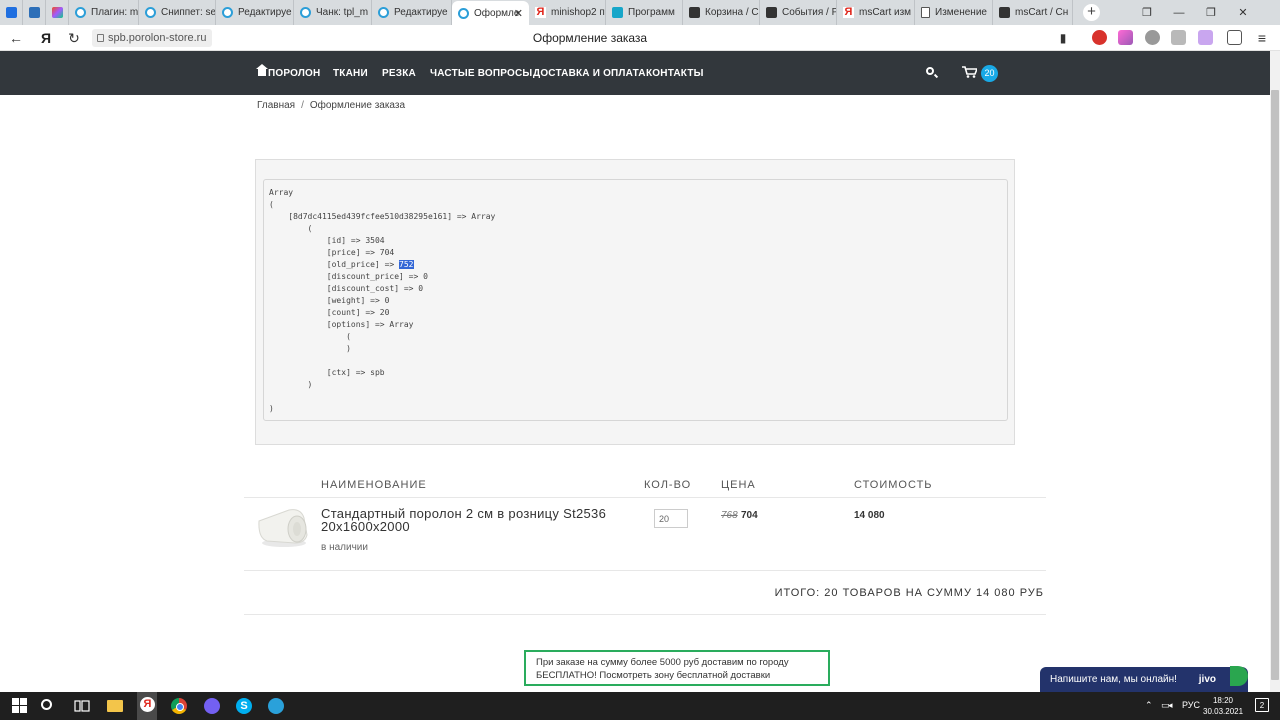 The height and width of the screenshot is (720, 1280). Describe the element at coordinates (644, 12) in the screenshot. I see `tab-programs: Программ` at that location.